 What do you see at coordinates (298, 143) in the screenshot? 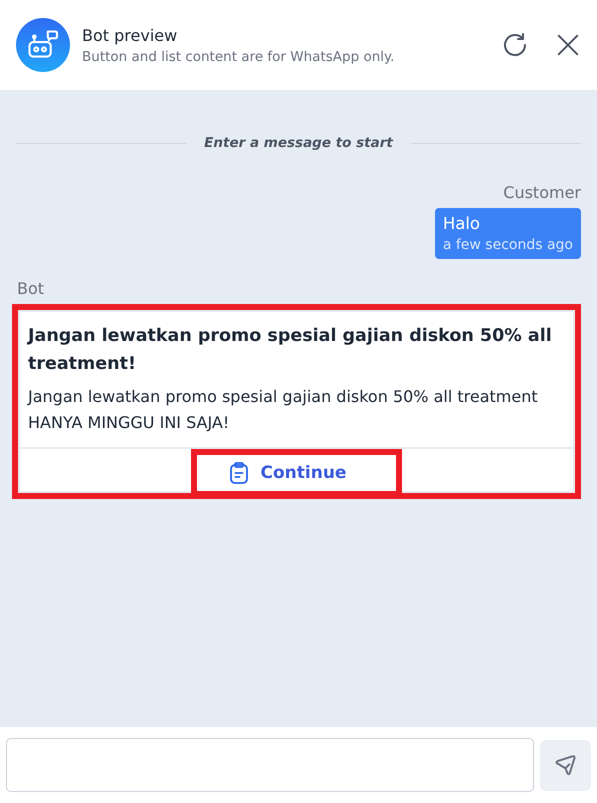
I see `start-hint: Enter a message to start` at bounding box center [298, 143].